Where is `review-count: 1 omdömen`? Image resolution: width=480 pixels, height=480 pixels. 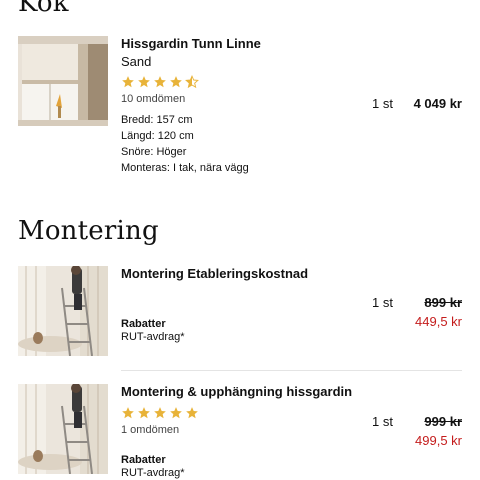 review-count: 1 omdömen is located at coordinates (241, 430).